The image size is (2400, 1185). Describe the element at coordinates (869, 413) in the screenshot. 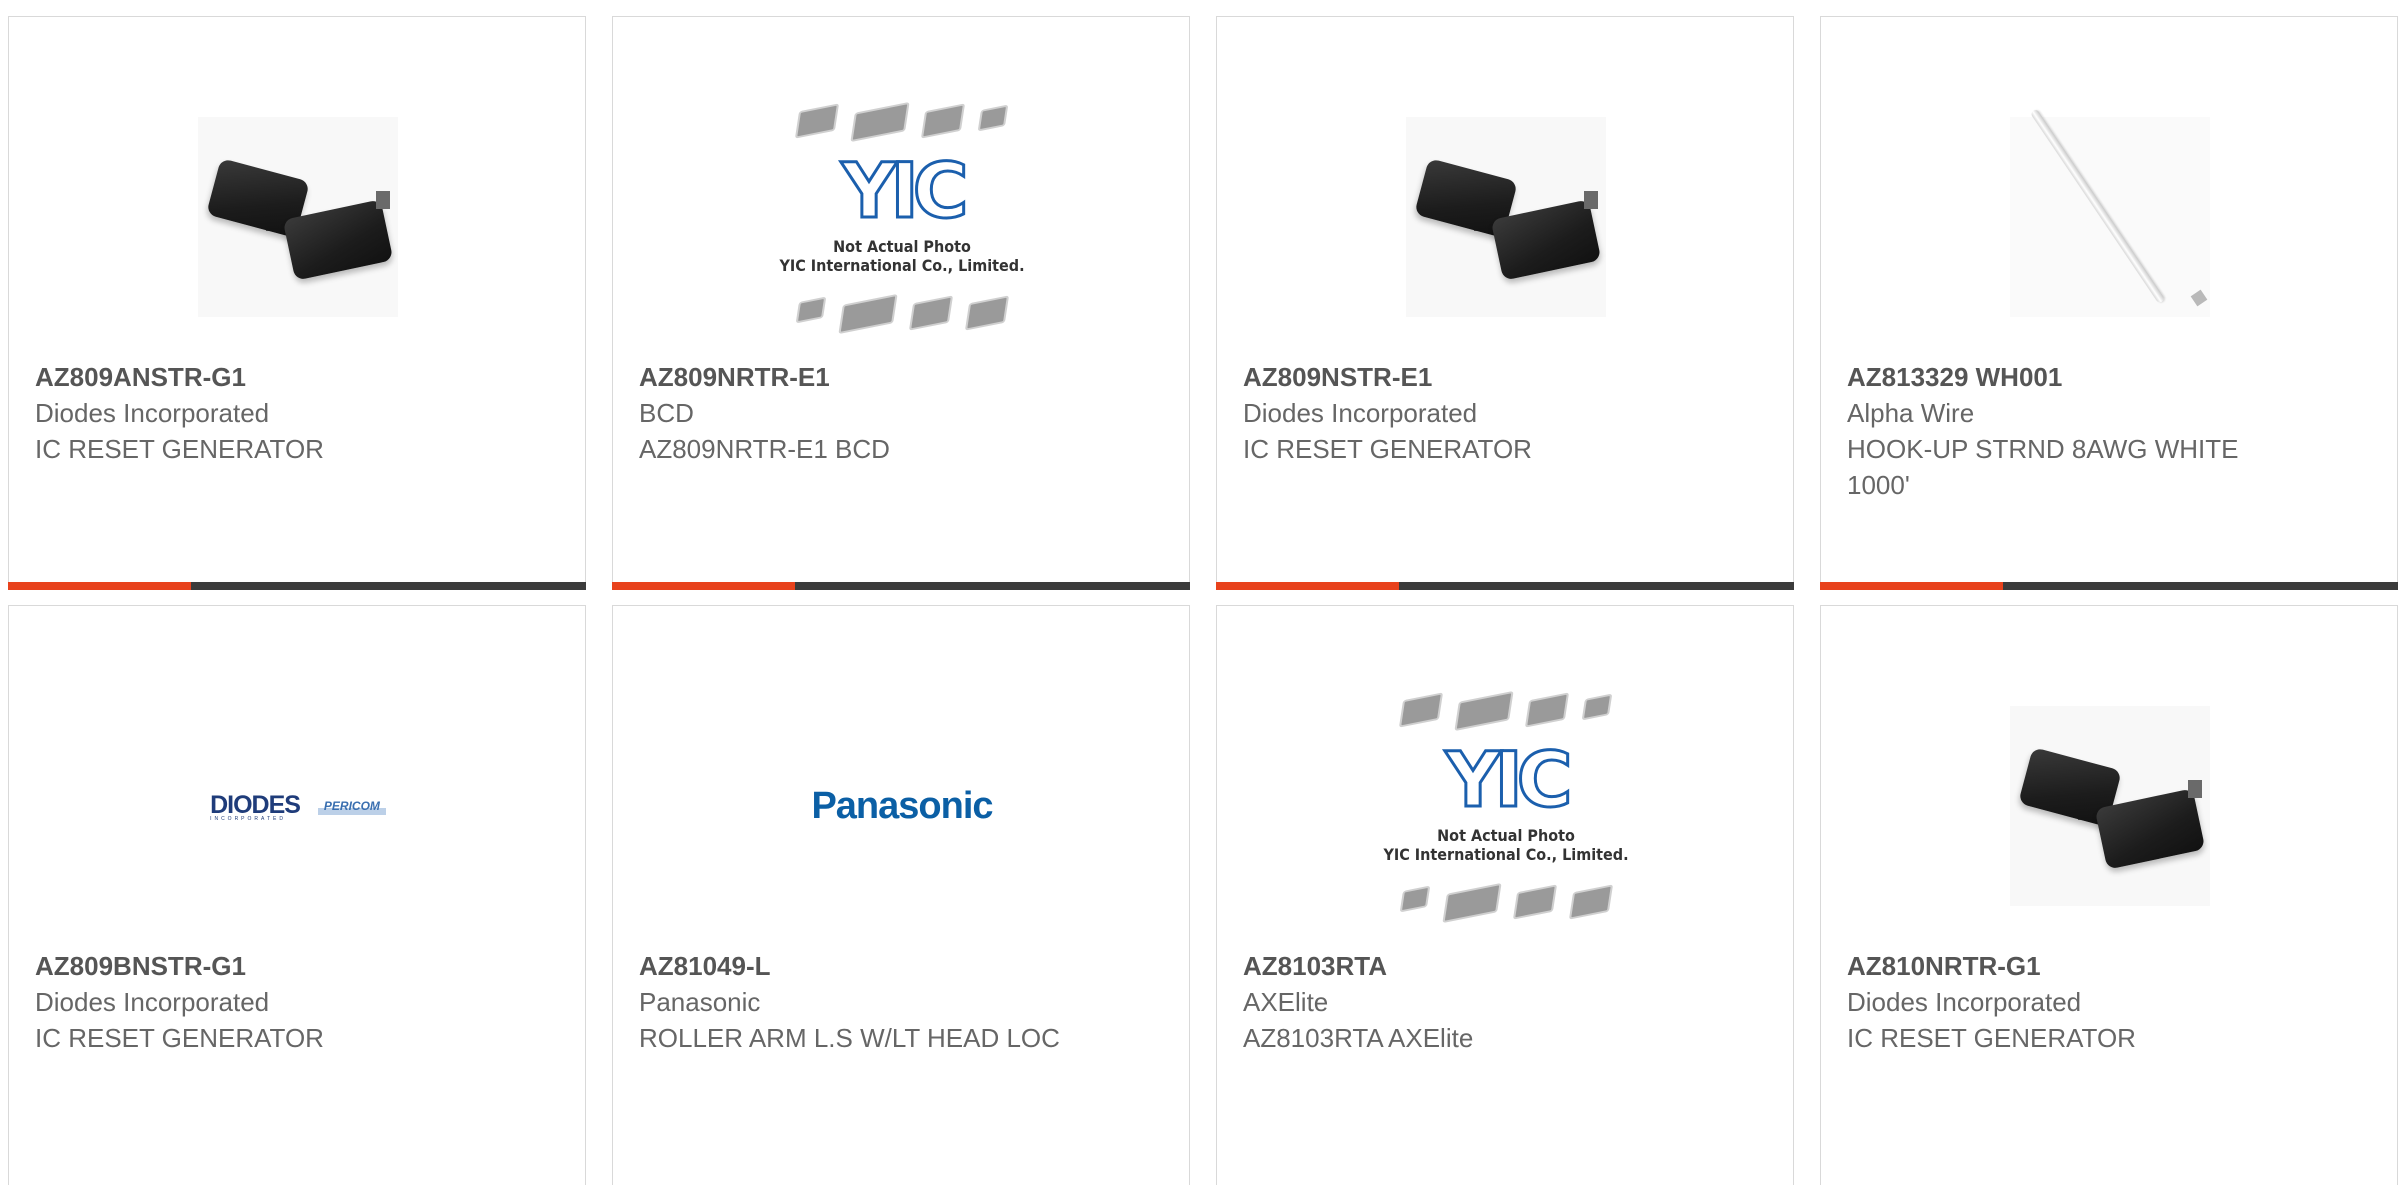

I see `product-info: AZ809NRTR-E1 BCD AZ809NRTR-E1 BCD` at that location.